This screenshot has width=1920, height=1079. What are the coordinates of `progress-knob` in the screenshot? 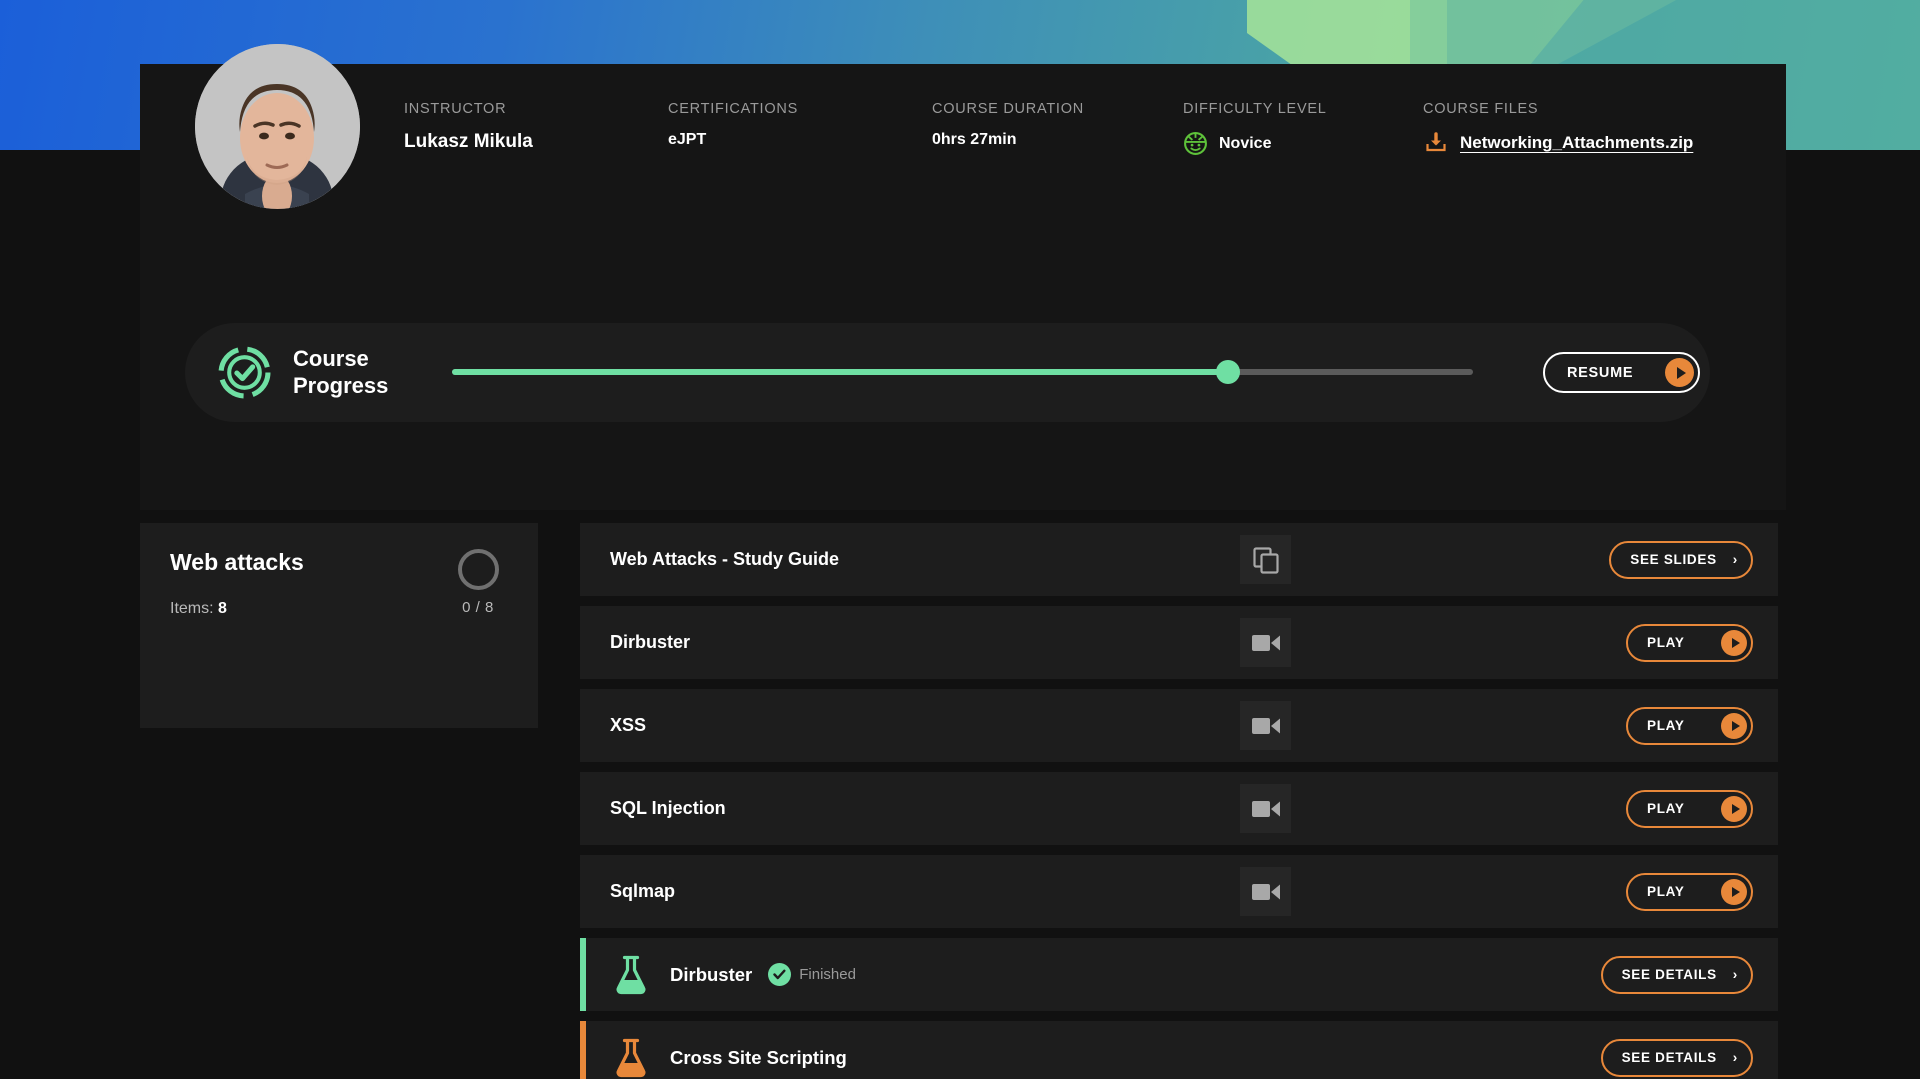 It's located at (1227, 371).